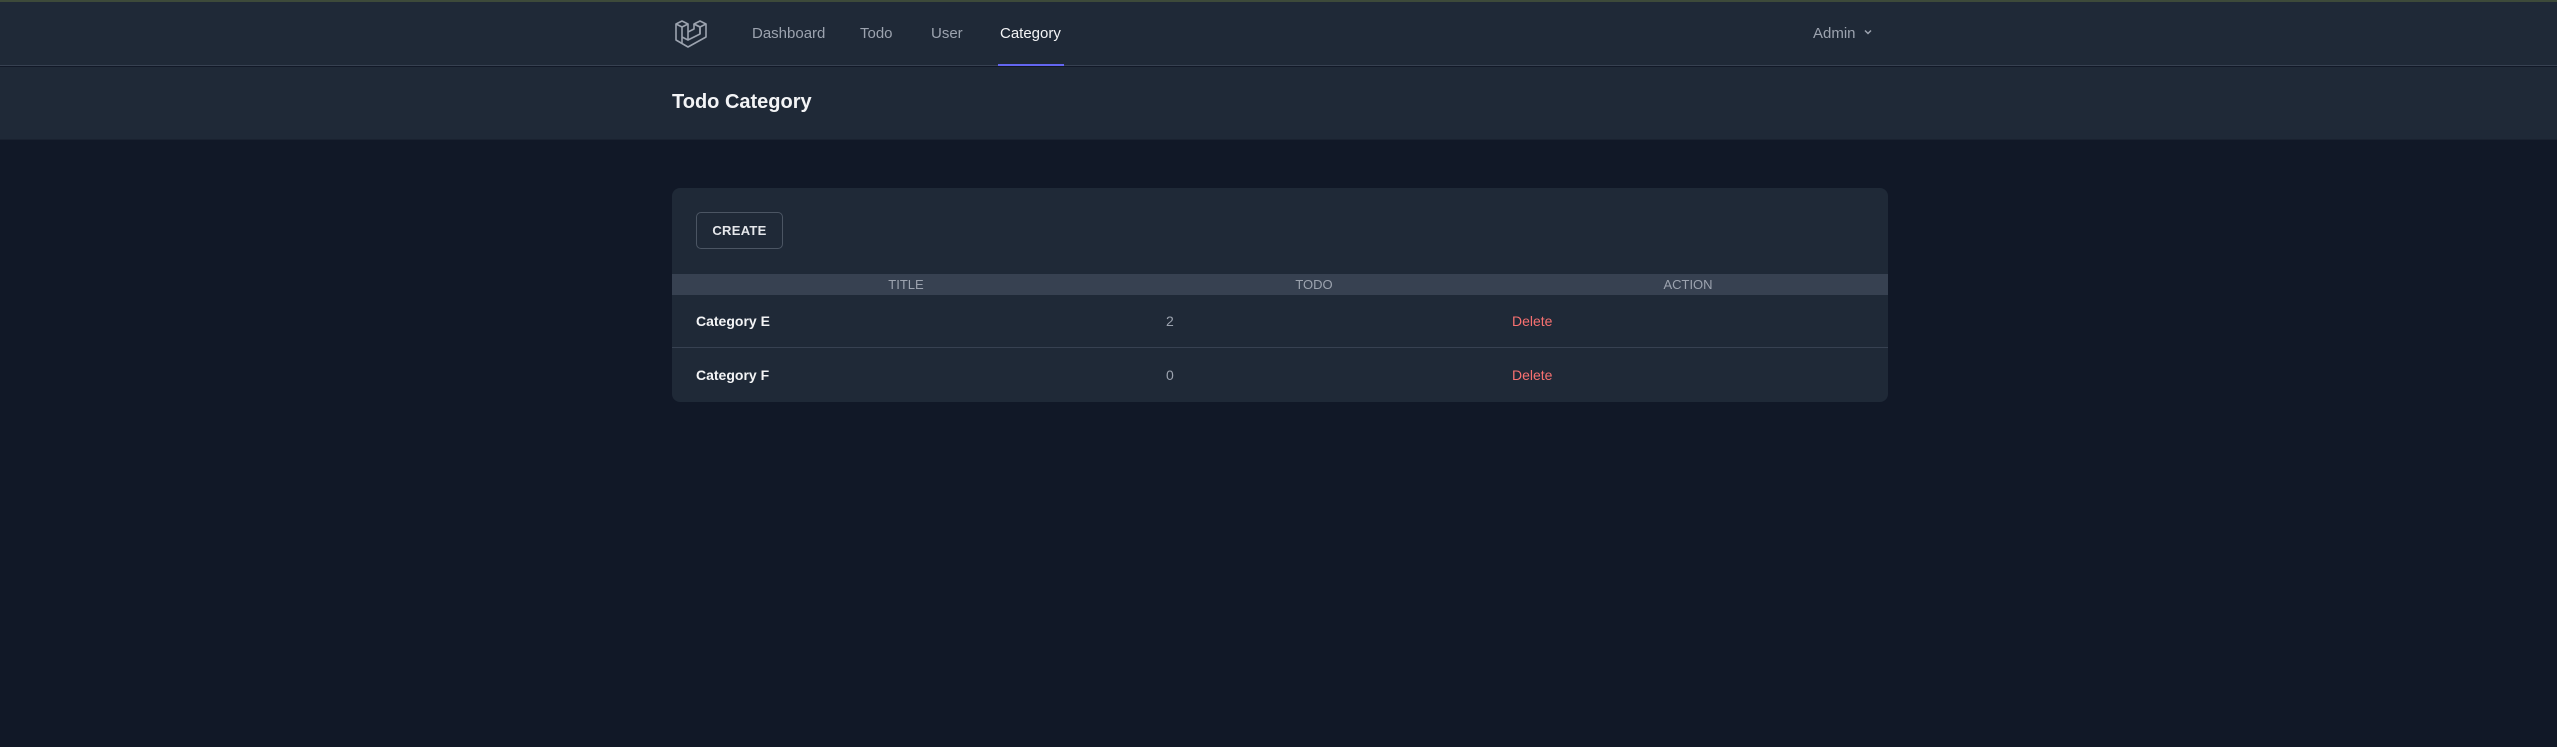 The image size is (2557, 747). What do you see at coordinates (742, 102) in the screenshot?
I see `page-title: Todo Category` at bounding box center [742, 102].